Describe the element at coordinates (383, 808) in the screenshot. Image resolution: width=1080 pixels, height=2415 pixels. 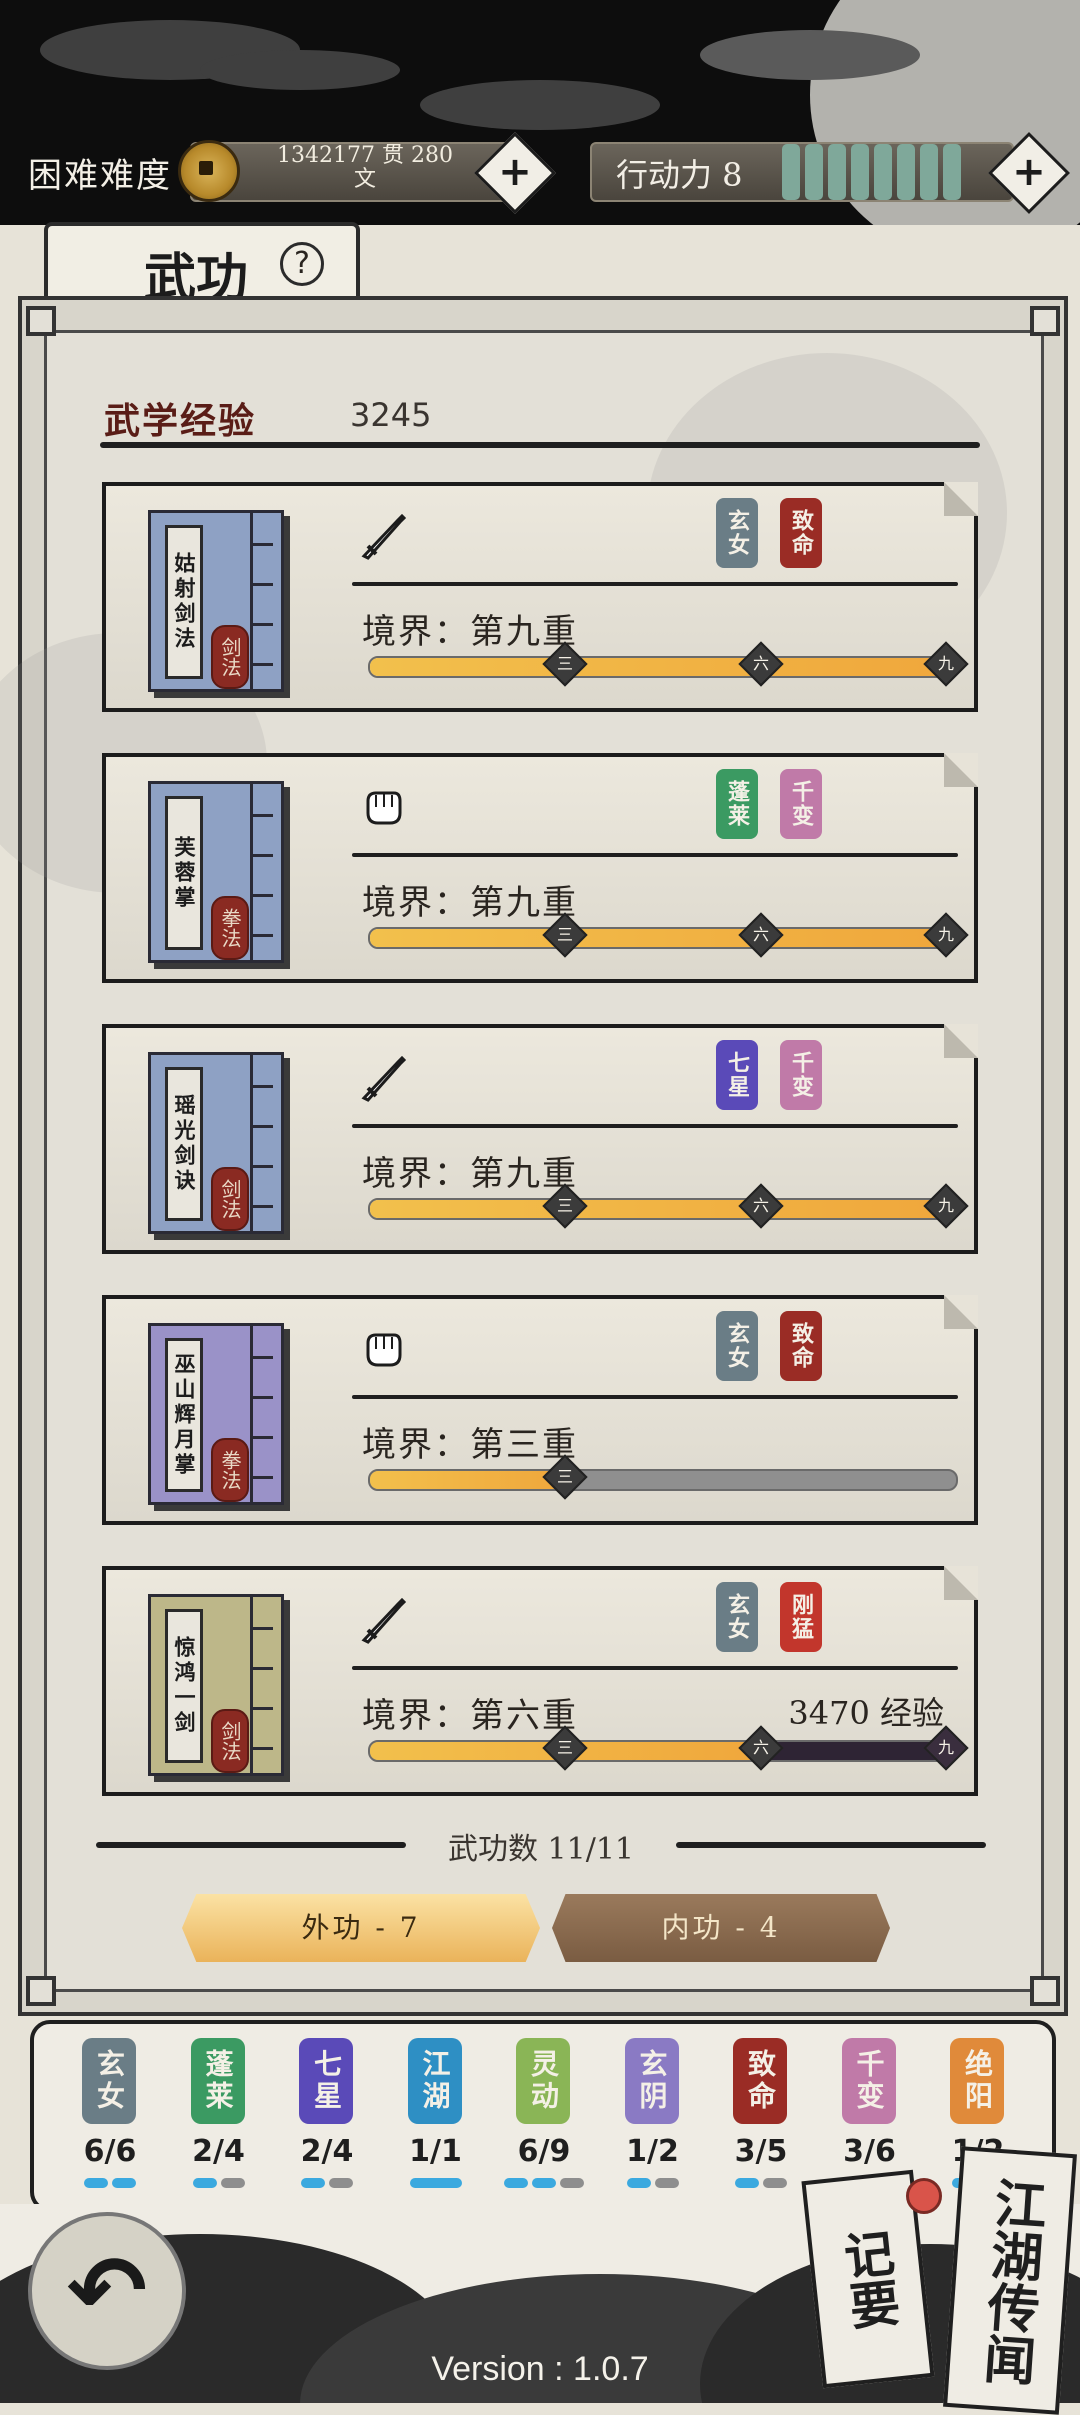
I see `fist-icon` at that location.